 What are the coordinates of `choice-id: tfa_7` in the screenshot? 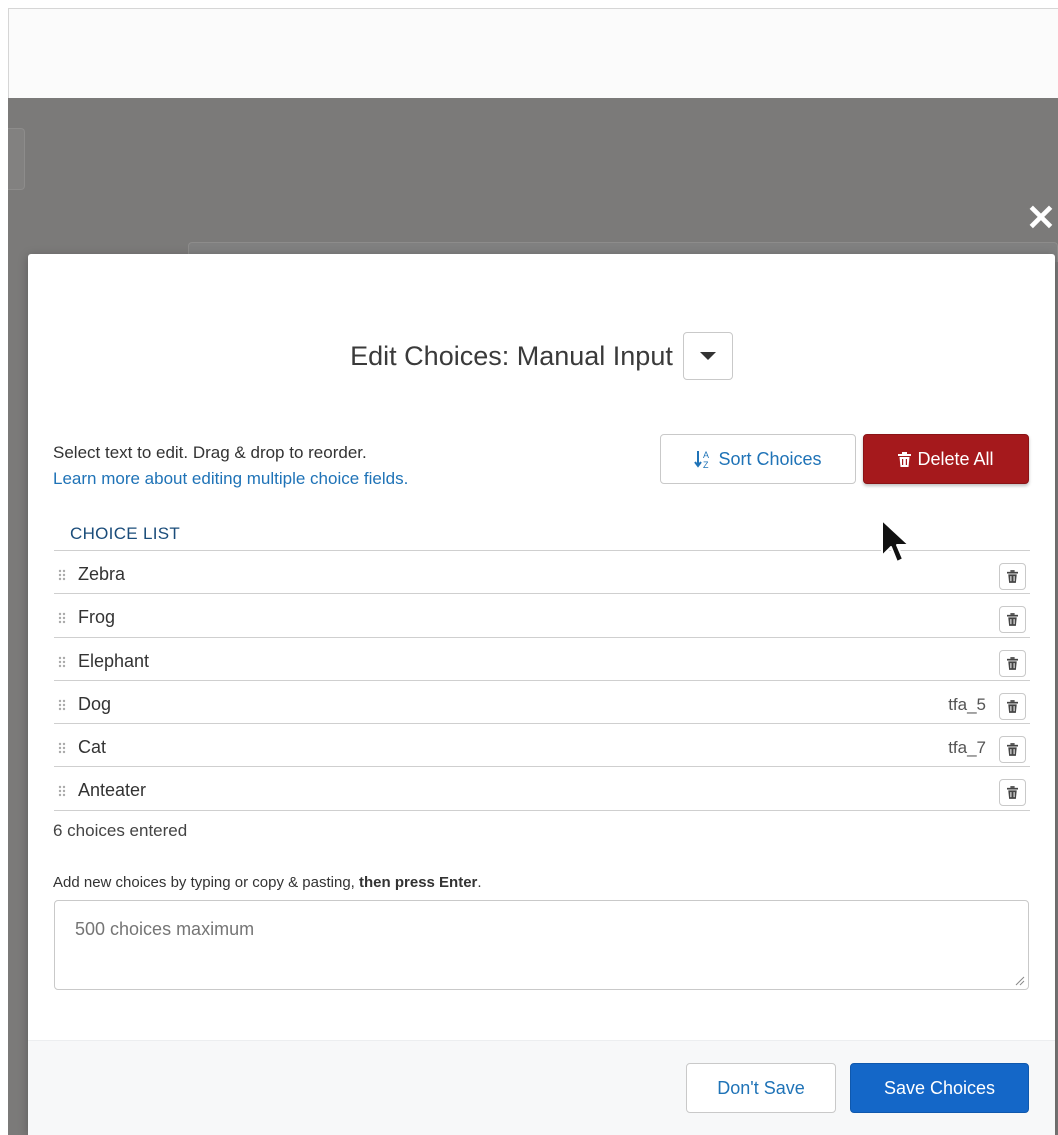 It's located at (967, 748).